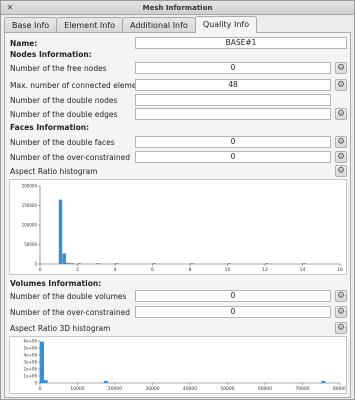 The image size is (355, 400). I want to click on y-tick-label: 4e+06, so click(31, 355).